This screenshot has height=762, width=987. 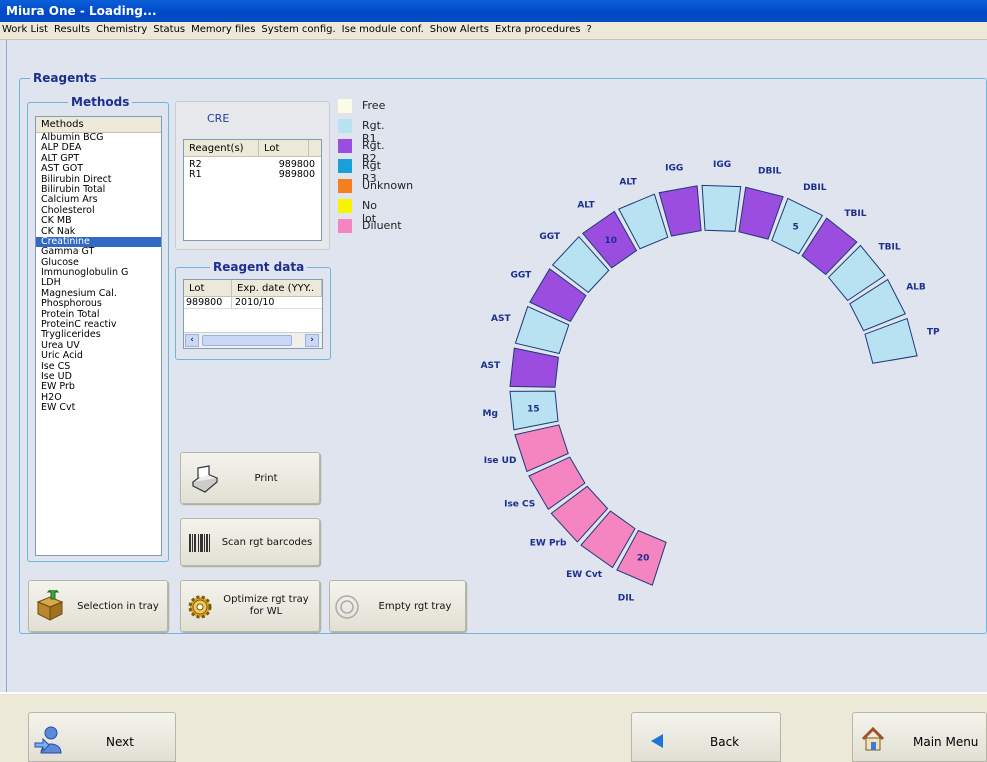 What do you see at coordinates (218, 118) in the screenshot?
I see `method-code: CRE` at bounding box center [218, 118].